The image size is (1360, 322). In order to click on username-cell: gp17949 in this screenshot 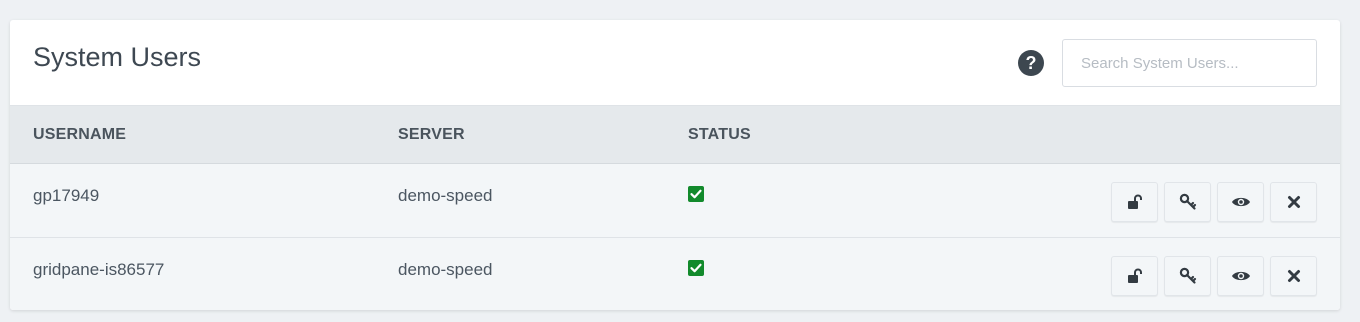, I will do `click(66, 195)`.